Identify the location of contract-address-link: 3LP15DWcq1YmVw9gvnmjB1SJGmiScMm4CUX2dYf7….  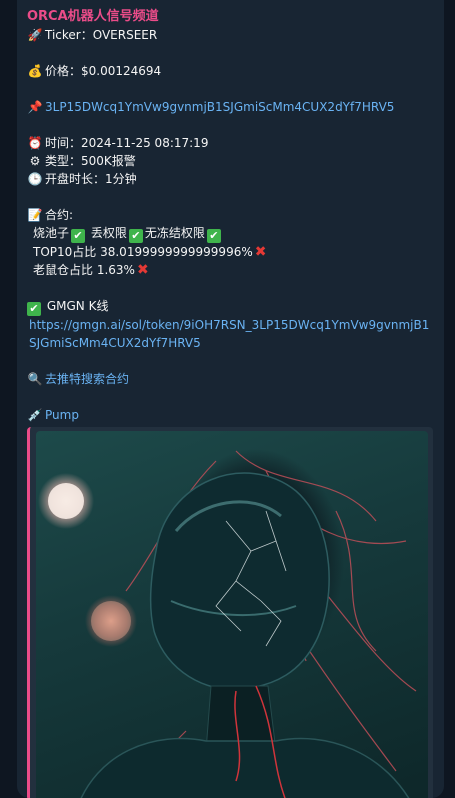
(219, 107).